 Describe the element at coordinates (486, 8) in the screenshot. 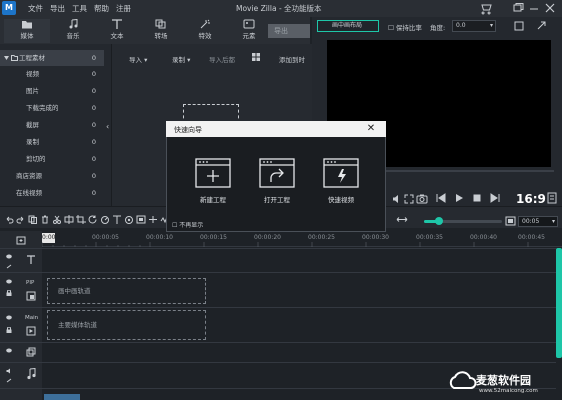

I see `cart-icon` at that location.